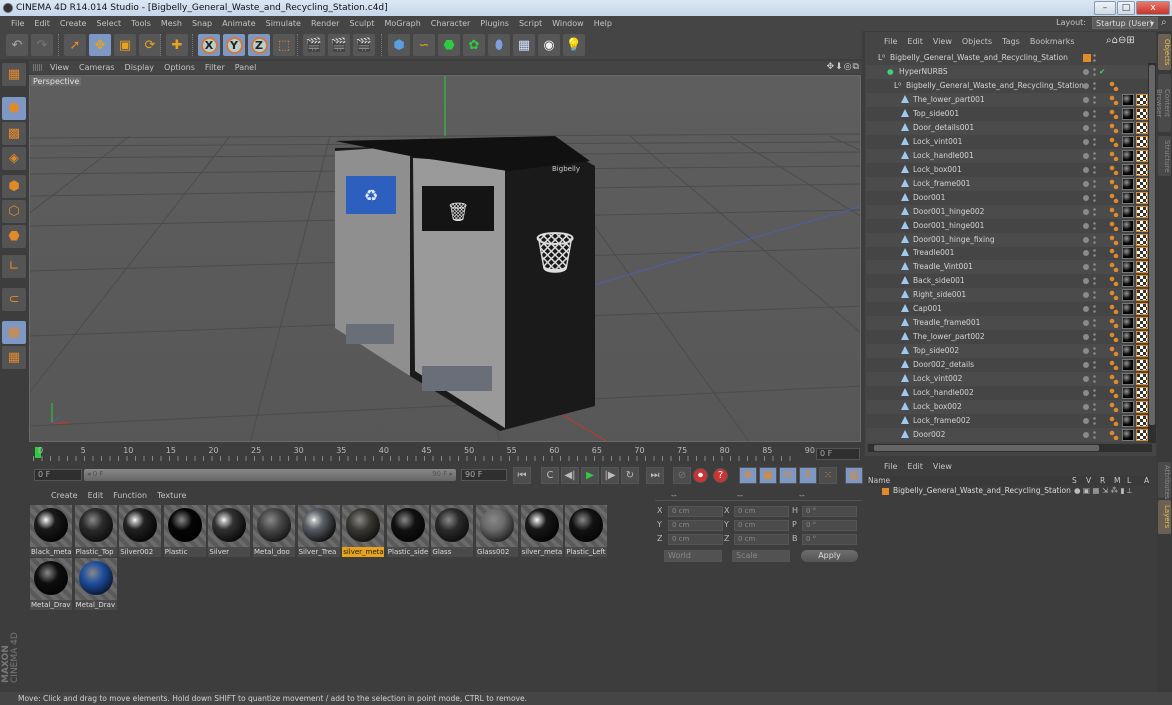 This screenshot has width=1172, height=705. What do you see at coordinates (915, 466) in the screenshot?
I see `layer-menu-edit: Edit` at bounding box center [915, 466].